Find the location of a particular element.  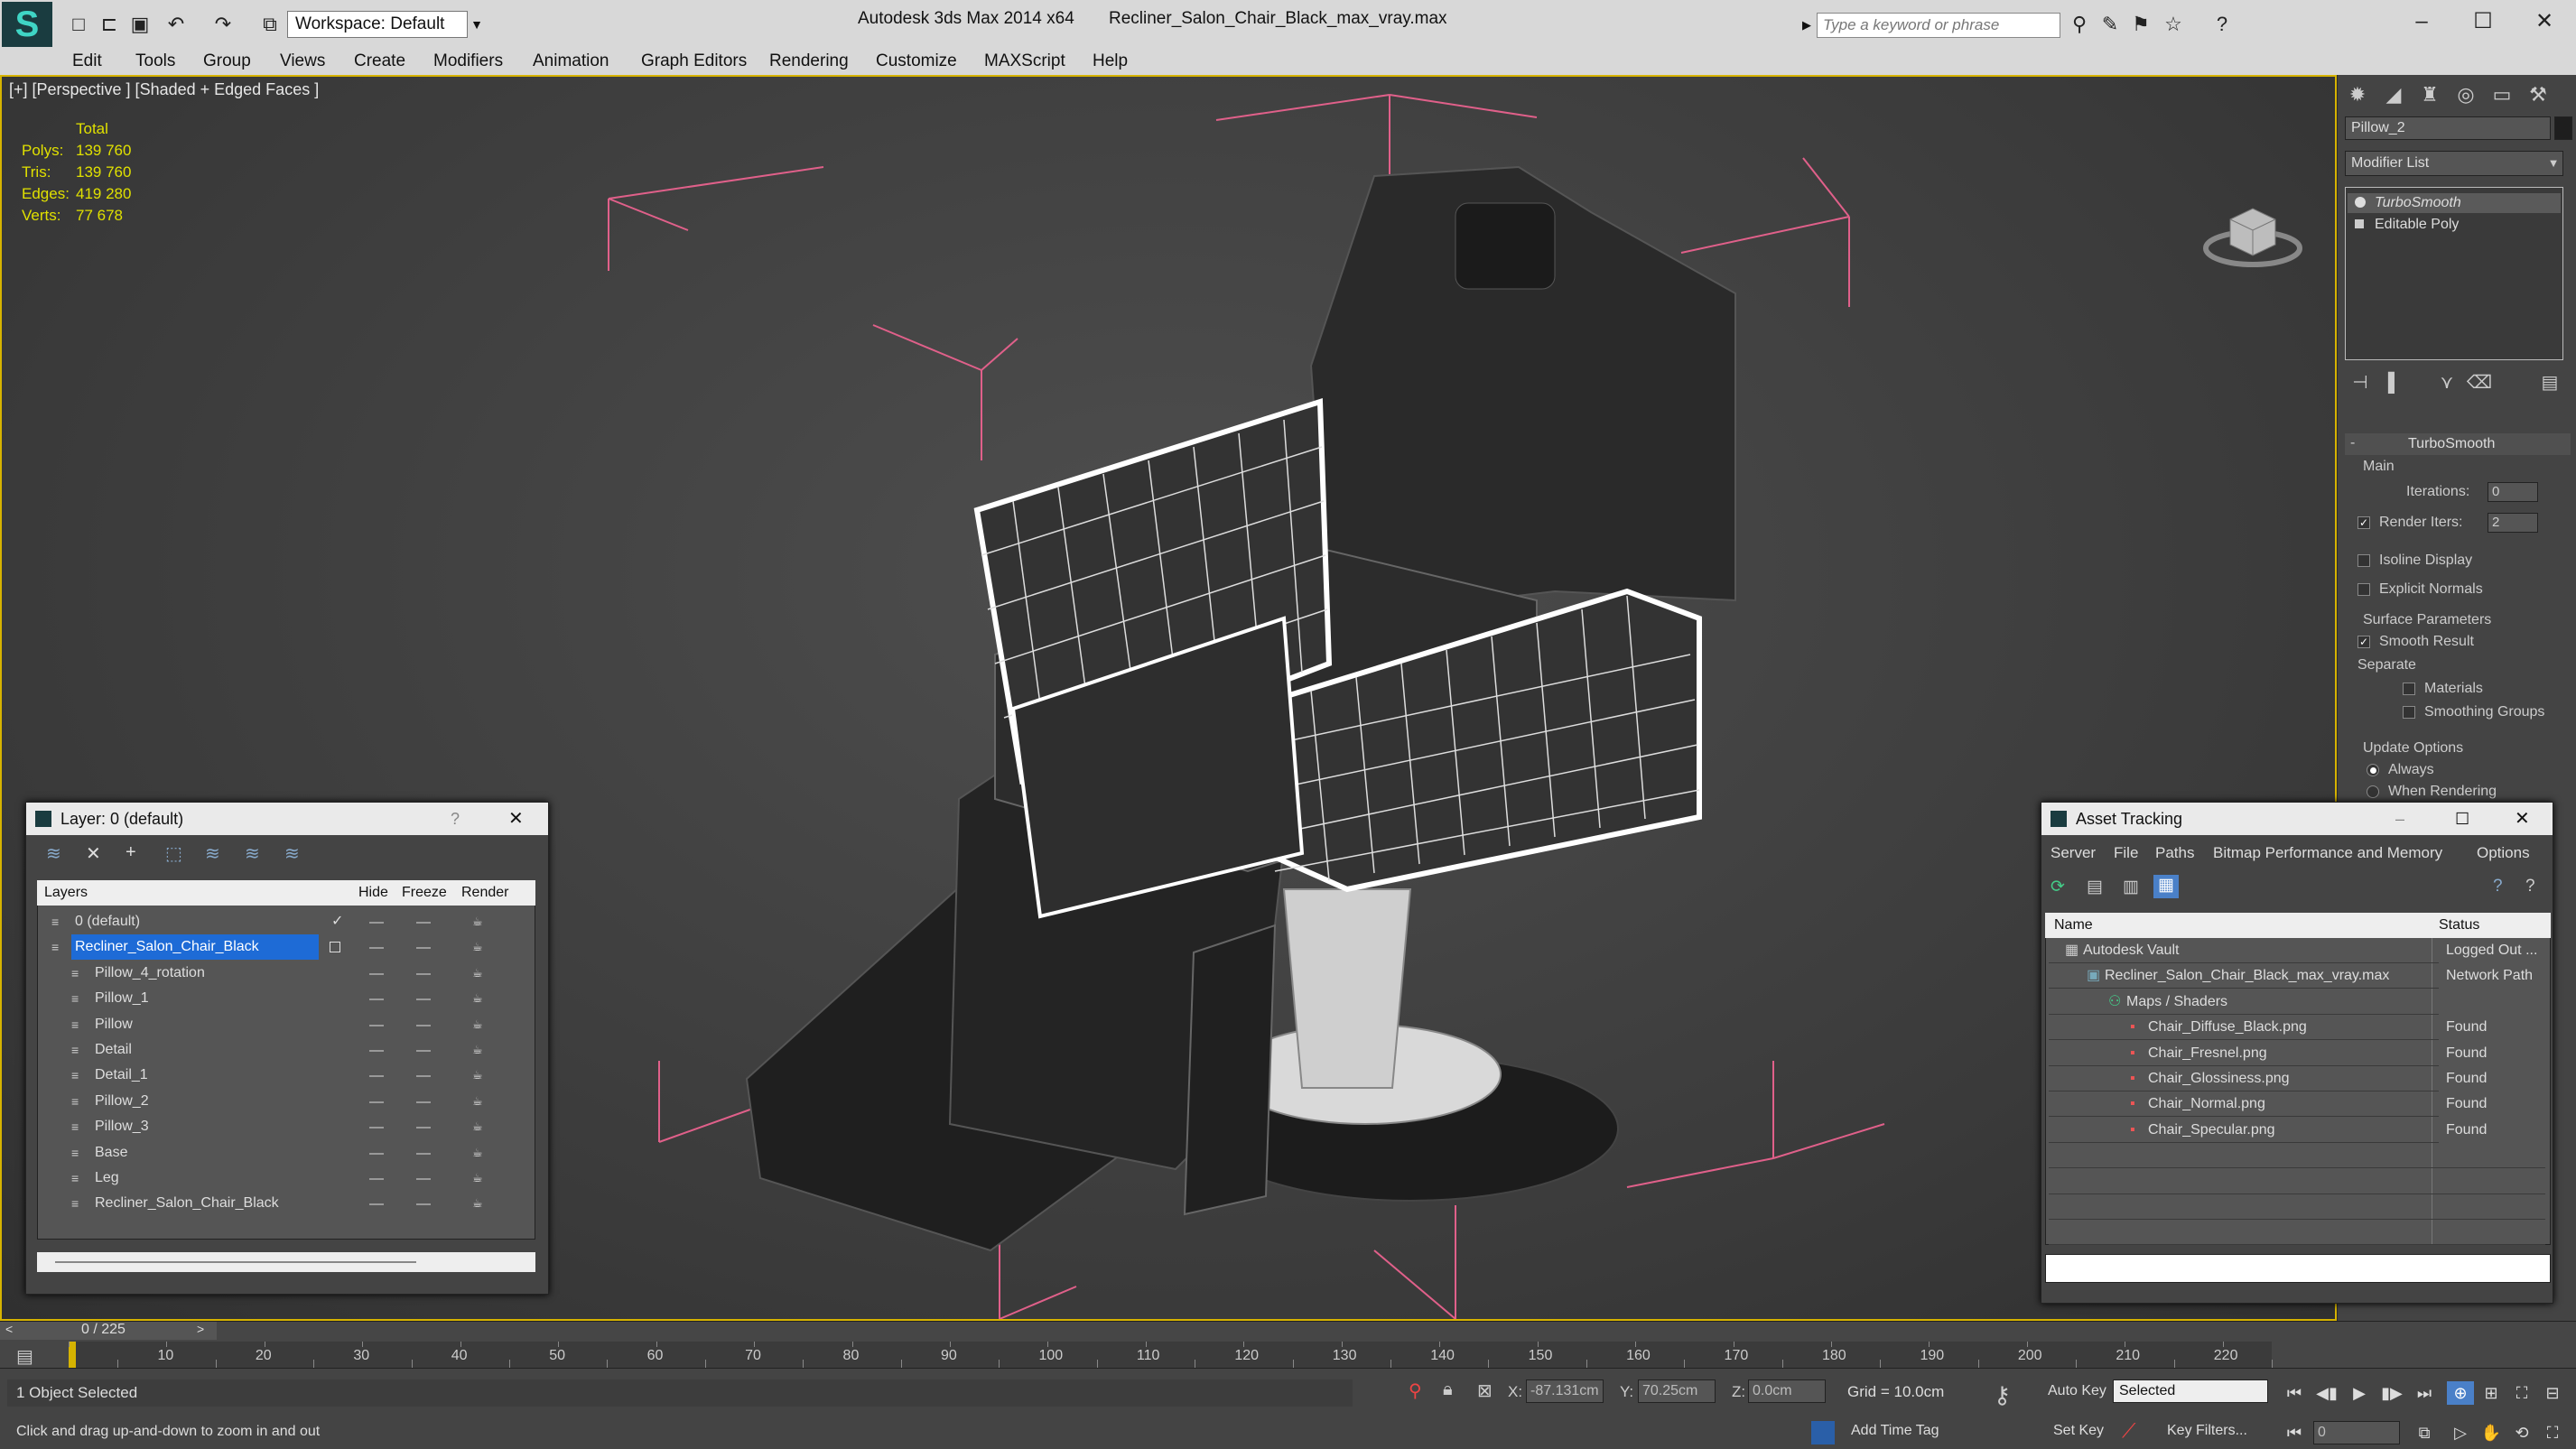

zoom-extents-all-icon: ⊟ is located at coordinates (2552, 1393).